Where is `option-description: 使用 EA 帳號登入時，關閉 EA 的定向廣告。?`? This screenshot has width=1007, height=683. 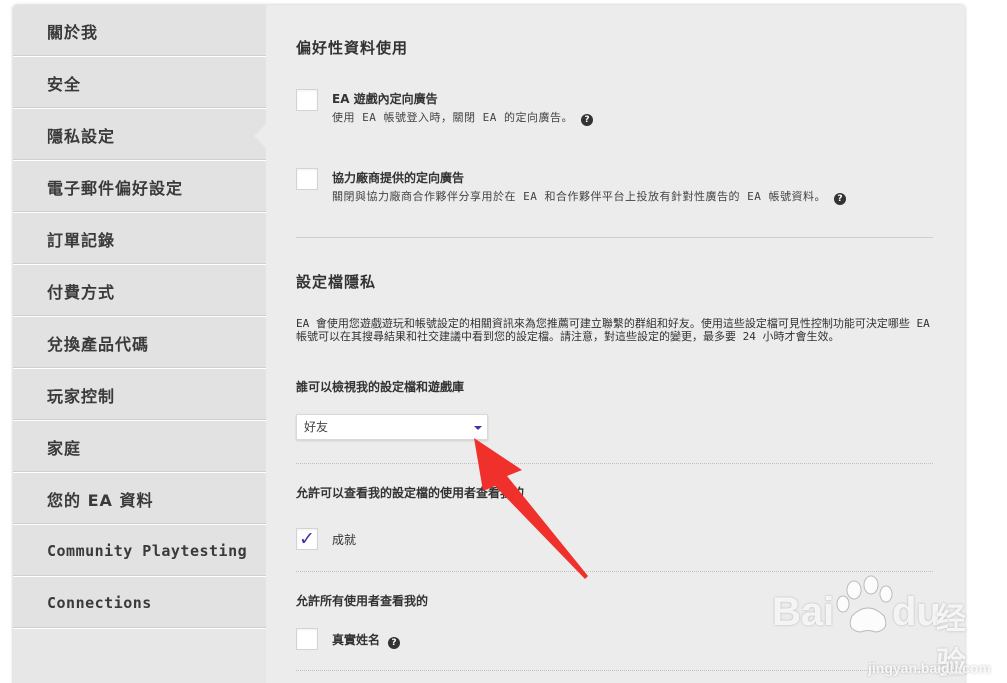 option-description: 使用 EA 帳號登入時，關閉 EA 的定向廣告。? is located at coordinates (462, 117).